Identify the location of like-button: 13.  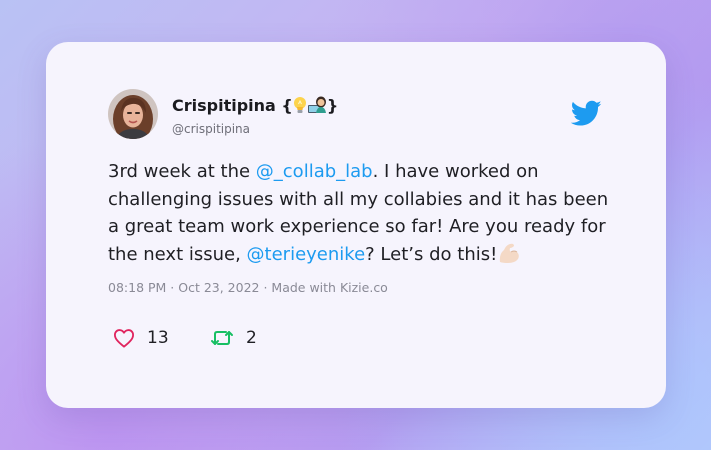
(141, 338).